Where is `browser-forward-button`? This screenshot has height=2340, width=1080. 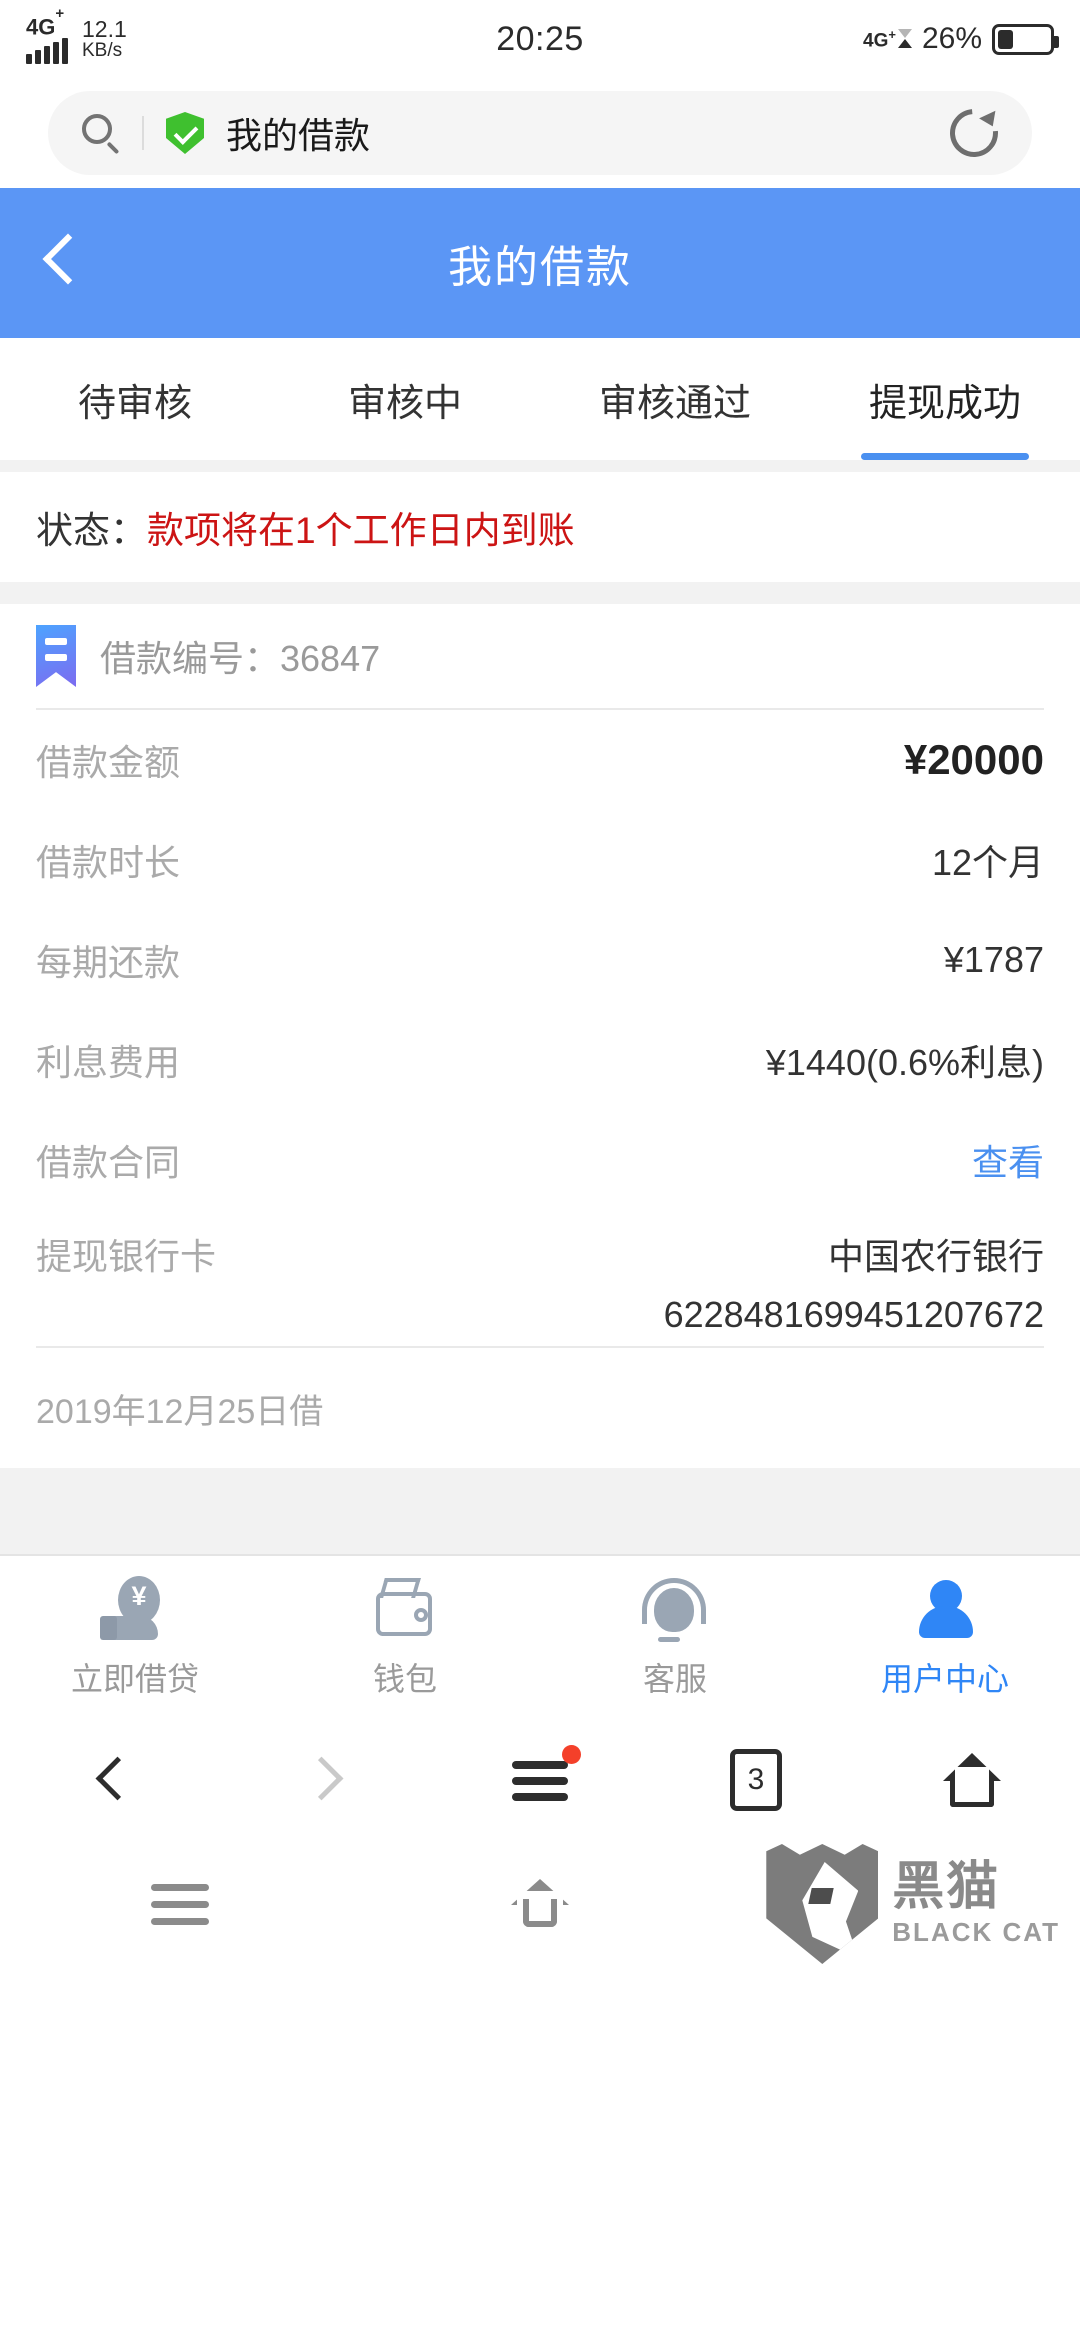
browser-forward-button is located at coordinates (324, 1780).